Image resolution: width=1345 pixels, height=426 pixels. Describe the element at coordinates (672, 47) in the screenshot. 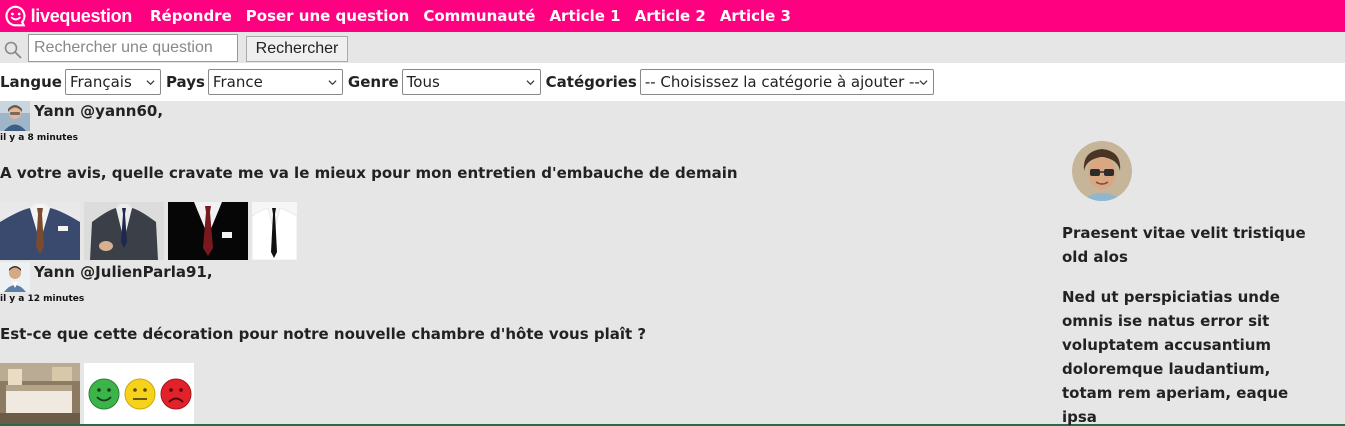

I see `search-bar: Rechercher` at that location.